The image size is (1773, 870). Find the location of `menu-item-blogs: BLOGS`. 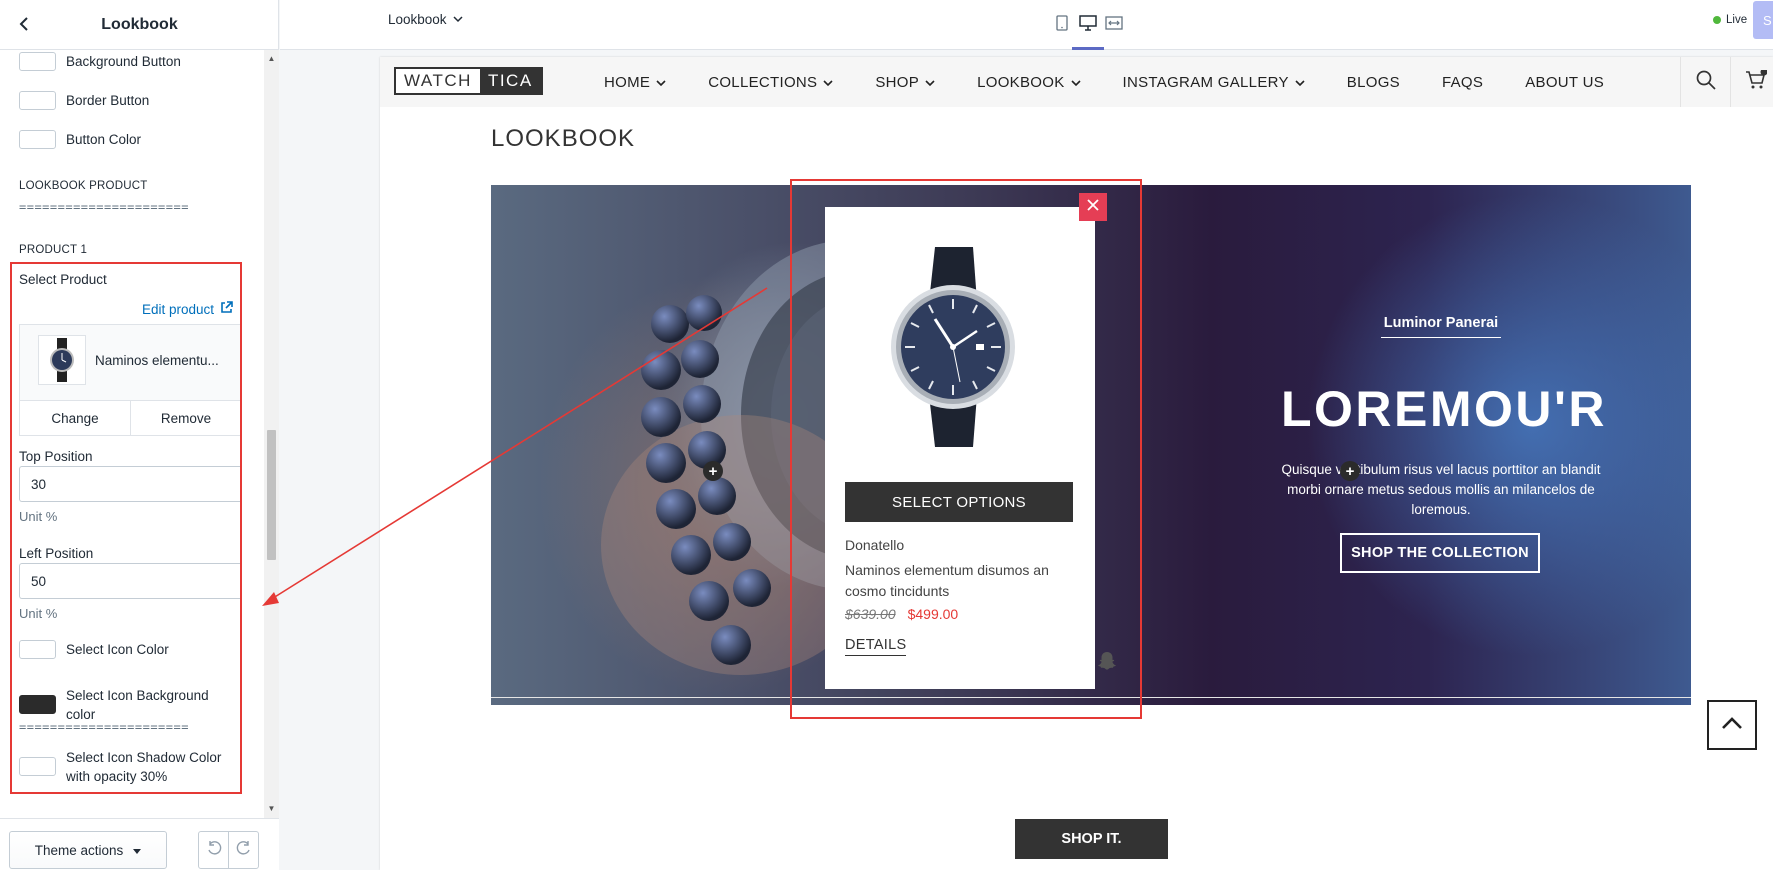

menu-item-blogs: BLOGS is located at coordinates (1373, 82).